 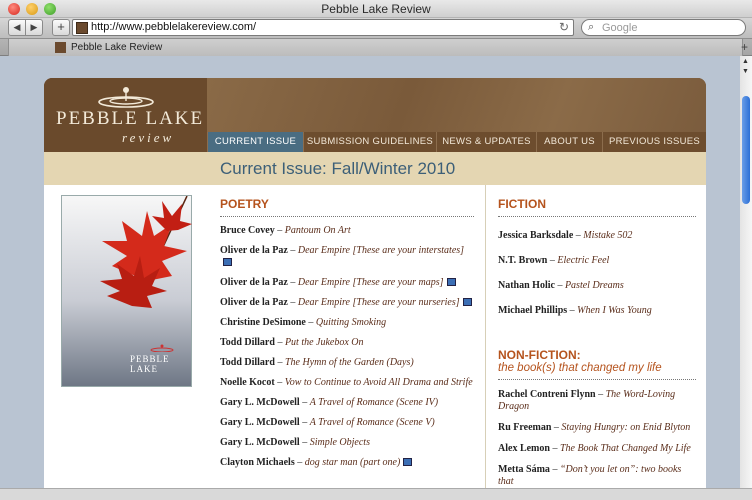 I want to click on logo-title: PEBBLE LAKE, so click(x=130, y=118).